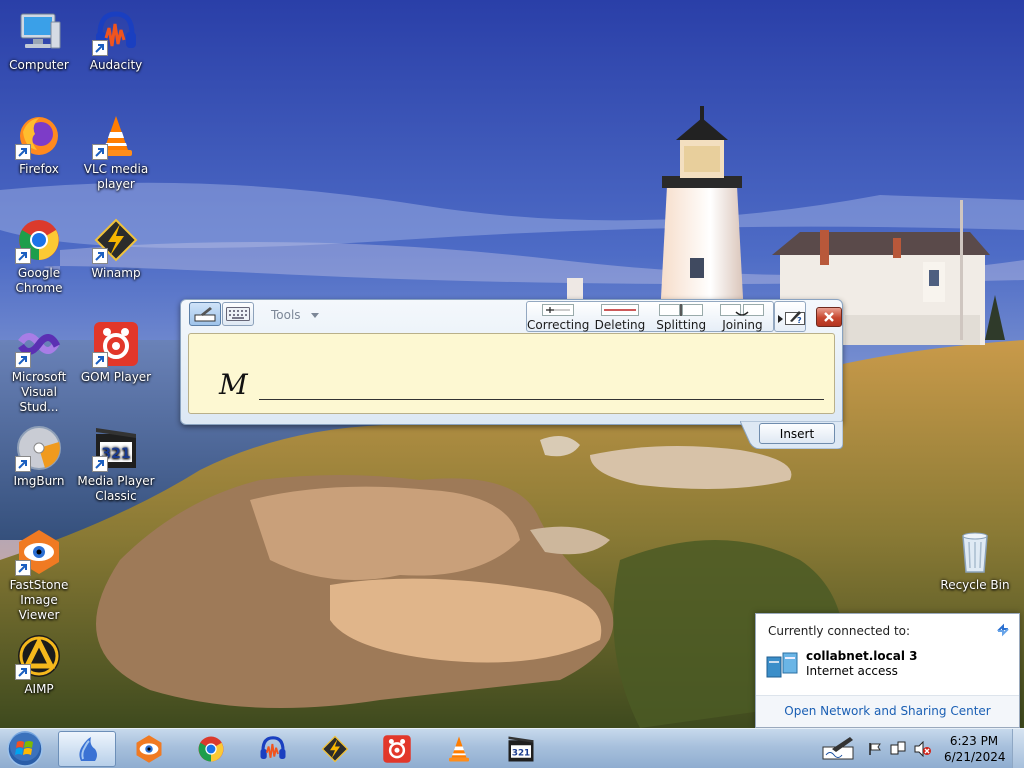 Image resolution: width=1024 pixels, height=768 pixels. I want to click on taskbar-vlc, so click(459, 749).